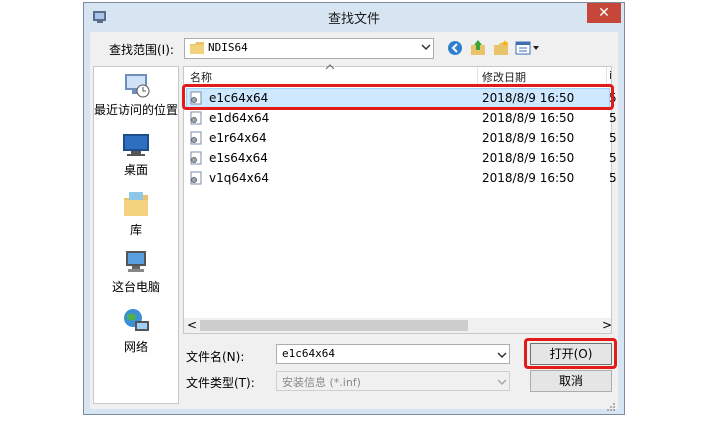 This screenshot has width=703, height=421. What do you see at coordinates (228, 47) in the screenshot?
I see `lookin-value: NDIS64` at bounding box center [228, 47].